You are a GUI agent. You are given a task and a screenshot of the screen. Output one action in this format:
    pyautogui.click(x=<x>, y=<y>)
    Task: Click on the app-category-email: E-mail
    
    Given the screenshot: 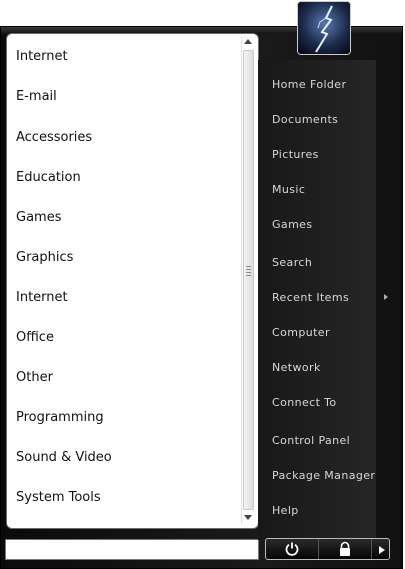 What is the action you would take?
    pyautogui.click(x=36, y=97)
    